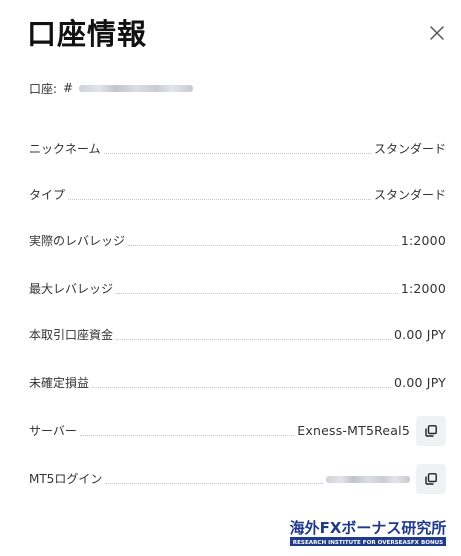 This screenshot has height=556, width=461. Describe the element at coordinates (71, 335) in the screenshot. I see `row-label: 本取引口座資金` at that location.